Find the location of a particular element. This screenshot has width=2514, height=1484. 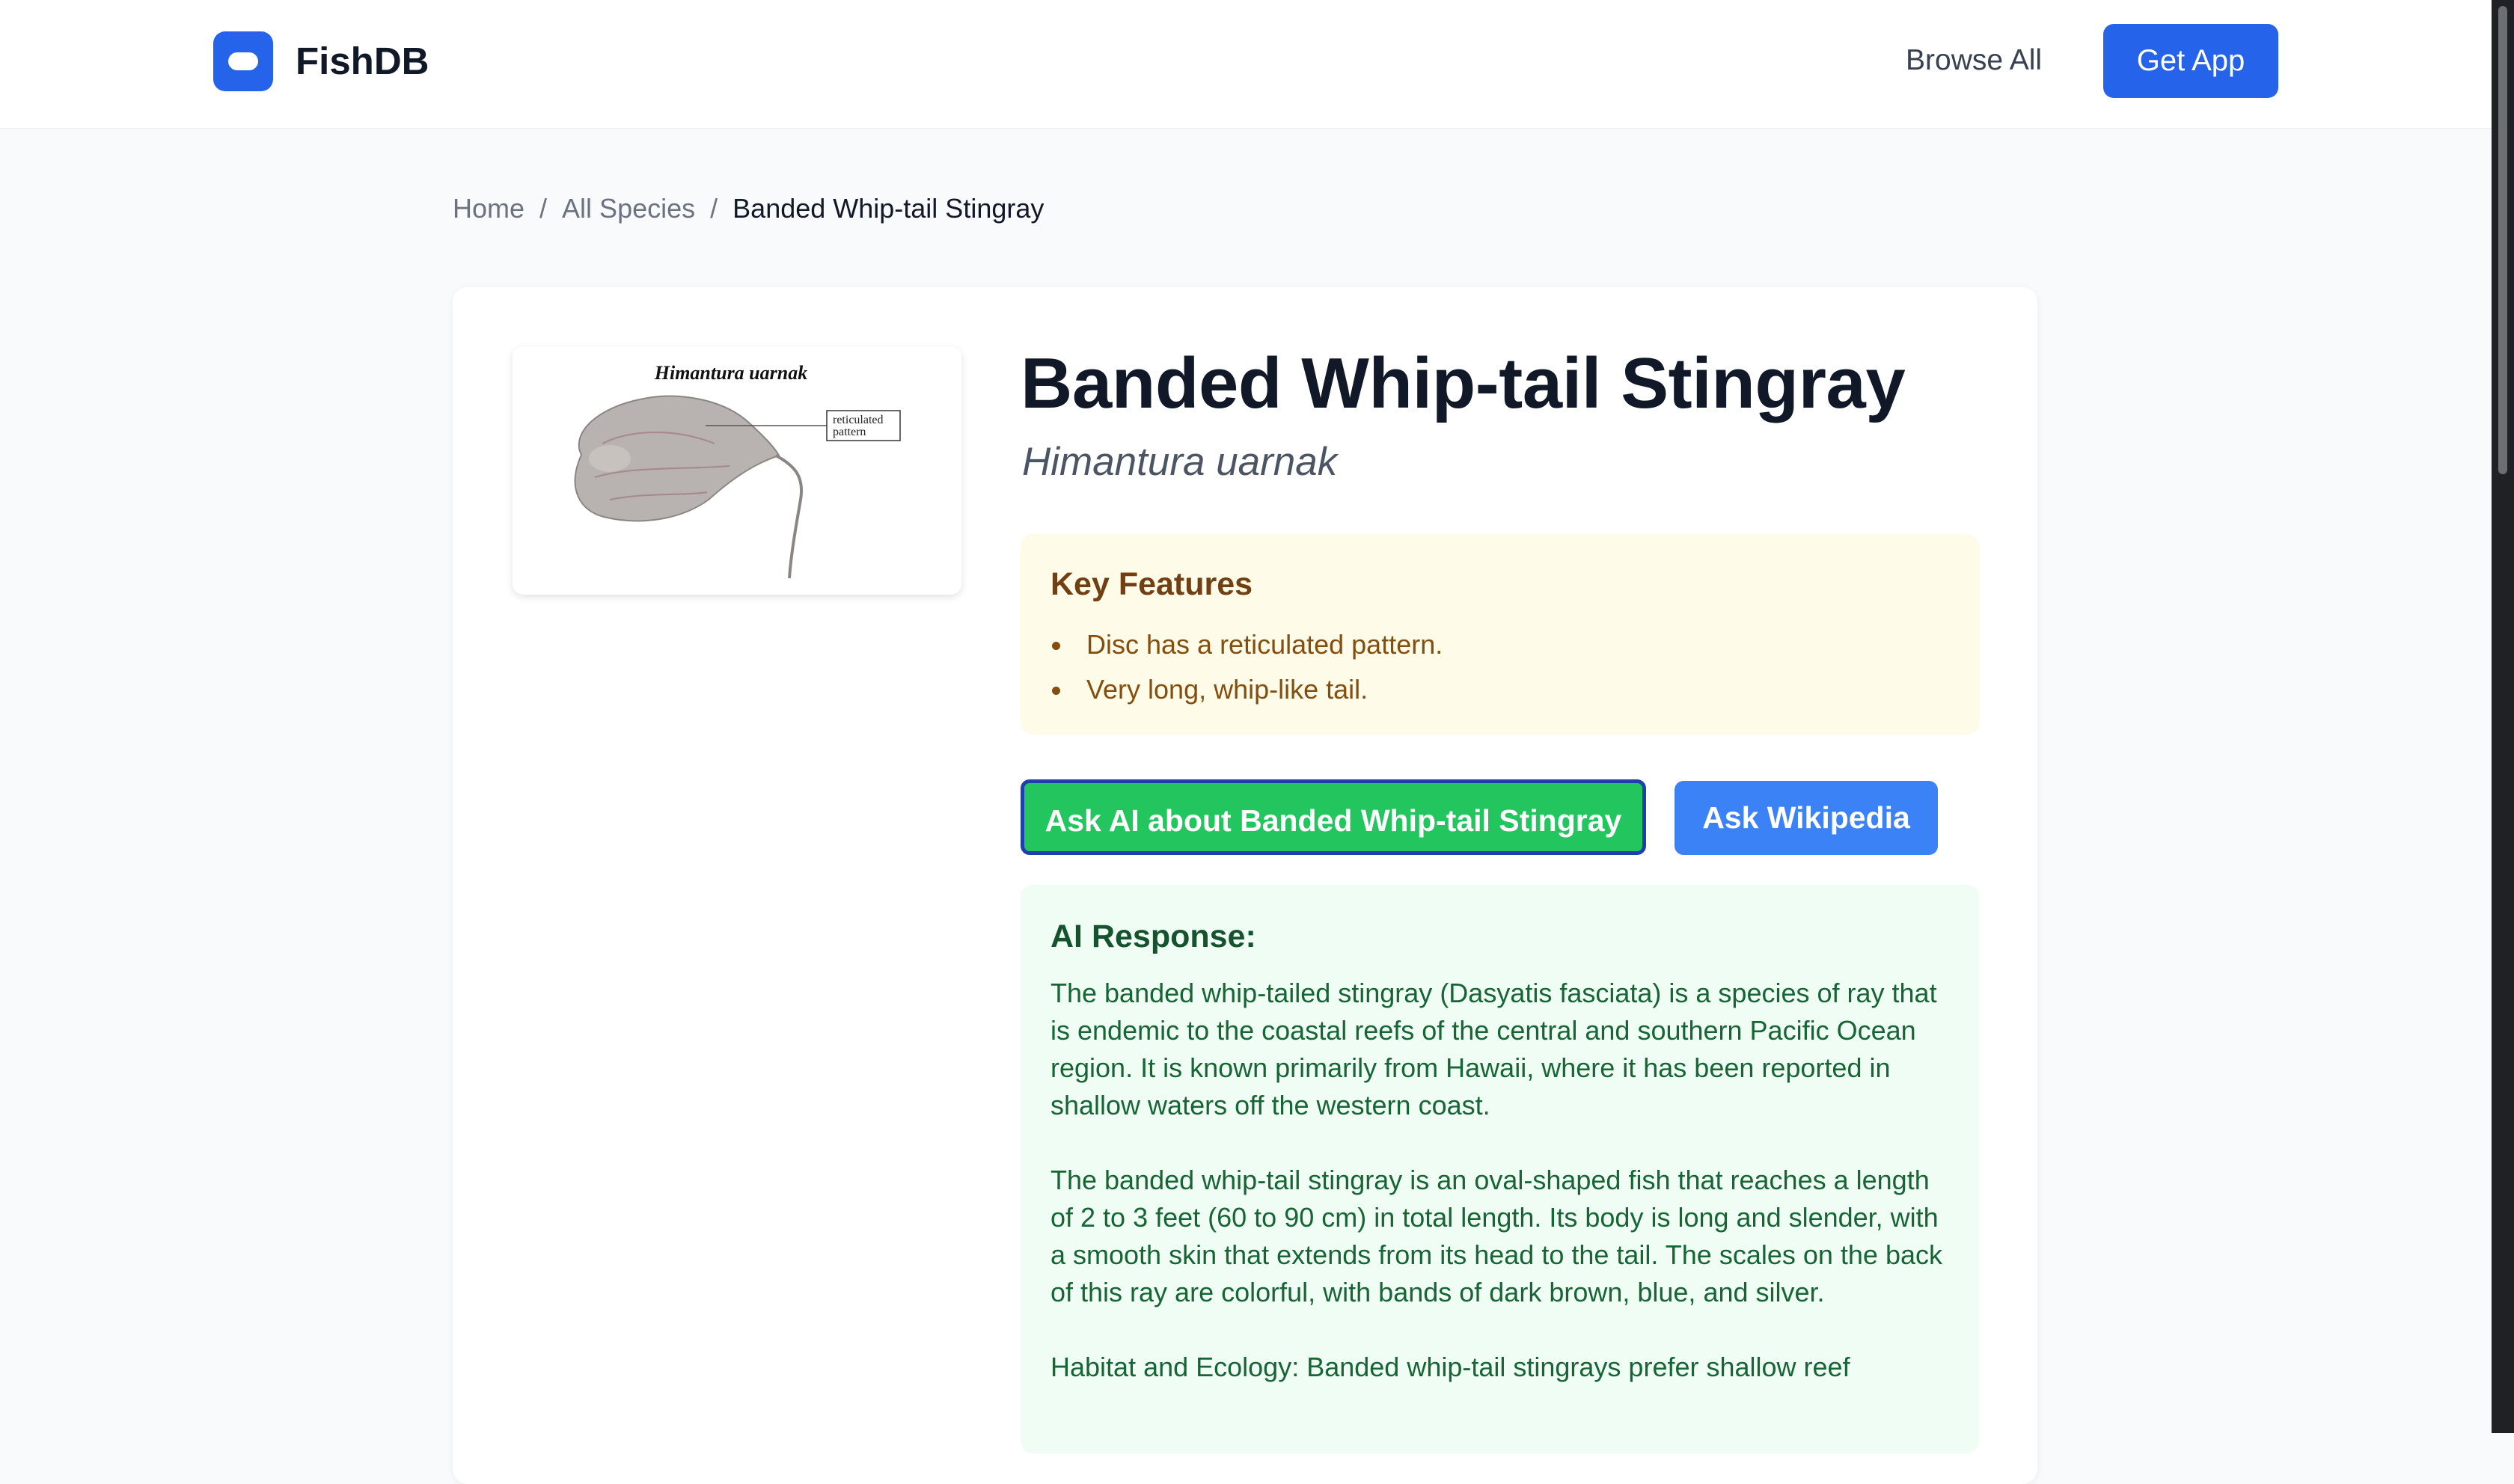

get-app-button: Get App is located at coordinates (2190, 61).